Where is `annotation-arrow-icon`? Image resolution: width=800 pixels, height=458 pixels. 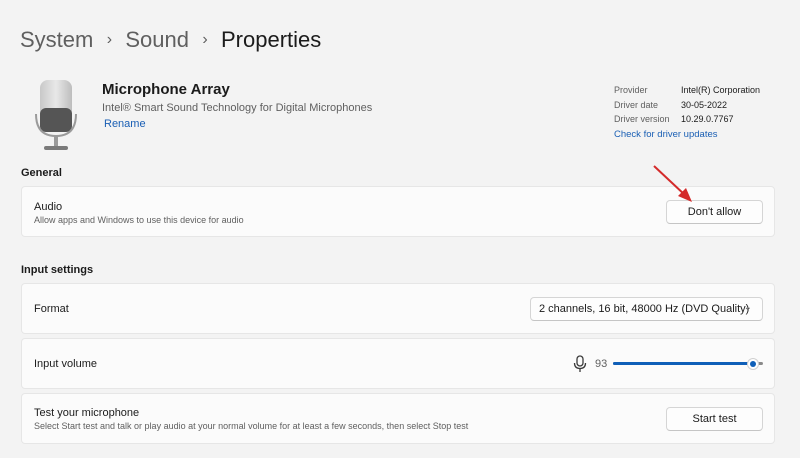
annotation-arrow-icon is located at coordinates (672, 183).